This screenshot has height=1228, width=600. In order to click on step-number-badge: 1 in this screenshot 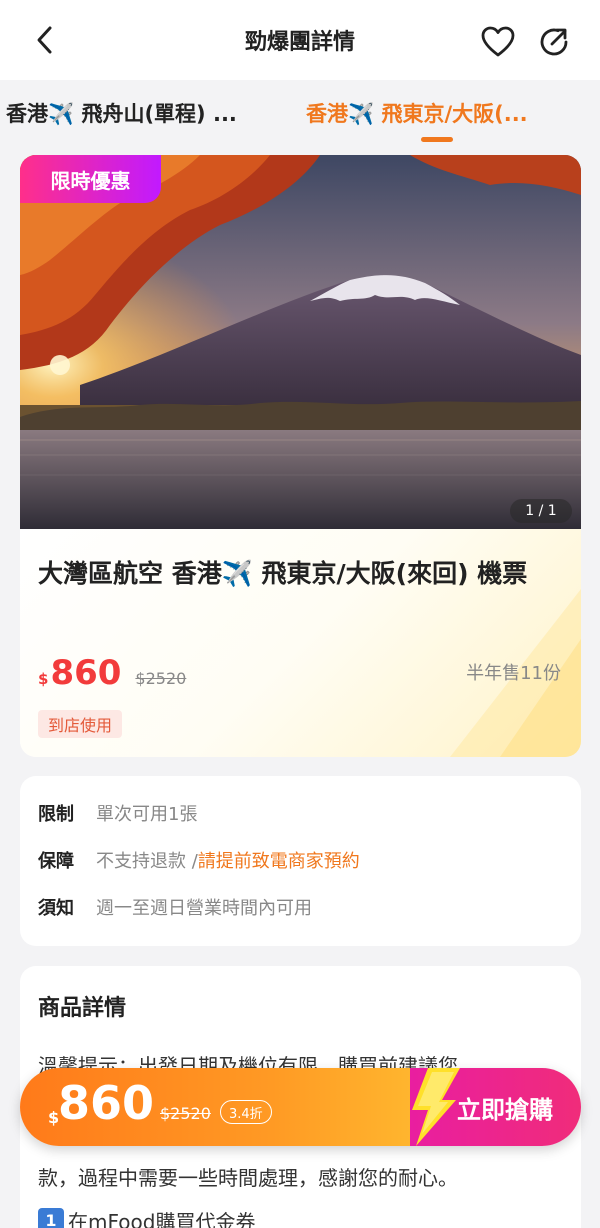, I will do `click(51, 1217)`.